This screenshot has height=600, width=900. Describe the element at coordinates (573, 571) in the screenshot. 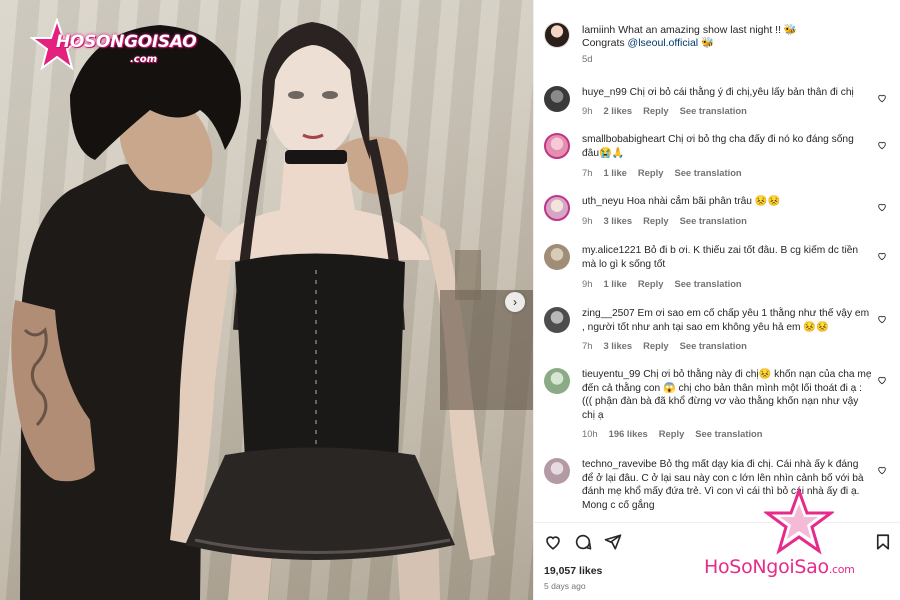

I see `like-count: 19,057 likes` at that location.